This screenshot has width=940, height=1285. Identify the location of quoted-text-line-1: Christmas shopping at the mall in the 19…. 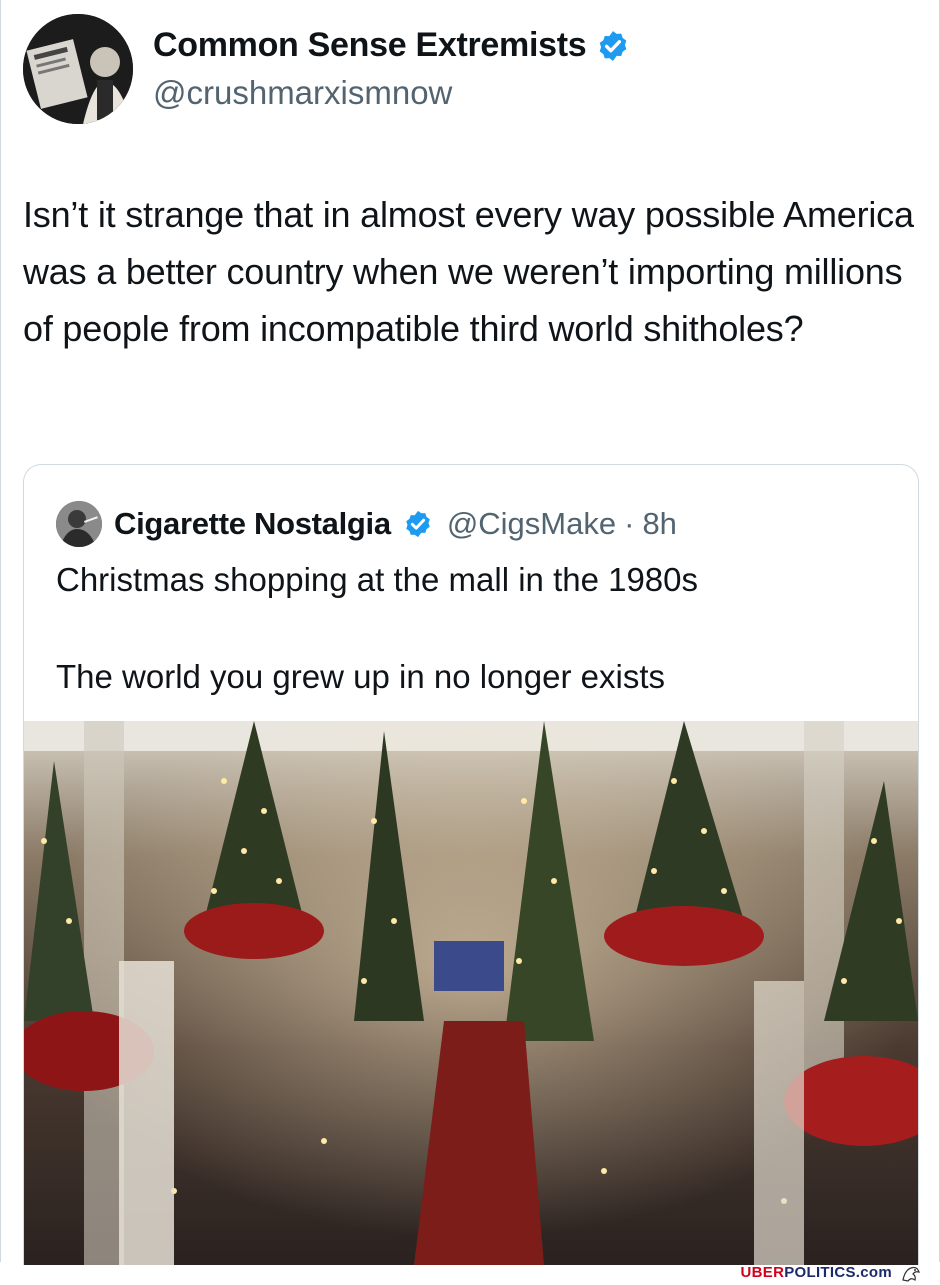
(377, 579).